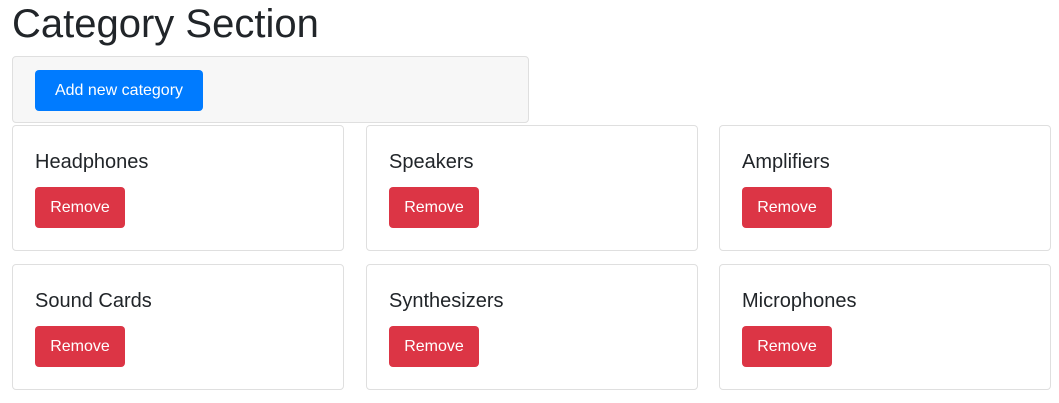  What do you see at coordinates (178, 188) in the screenshot?
I see `category-card-headphones: Headphones Remove` at bounding box center [178, 188].